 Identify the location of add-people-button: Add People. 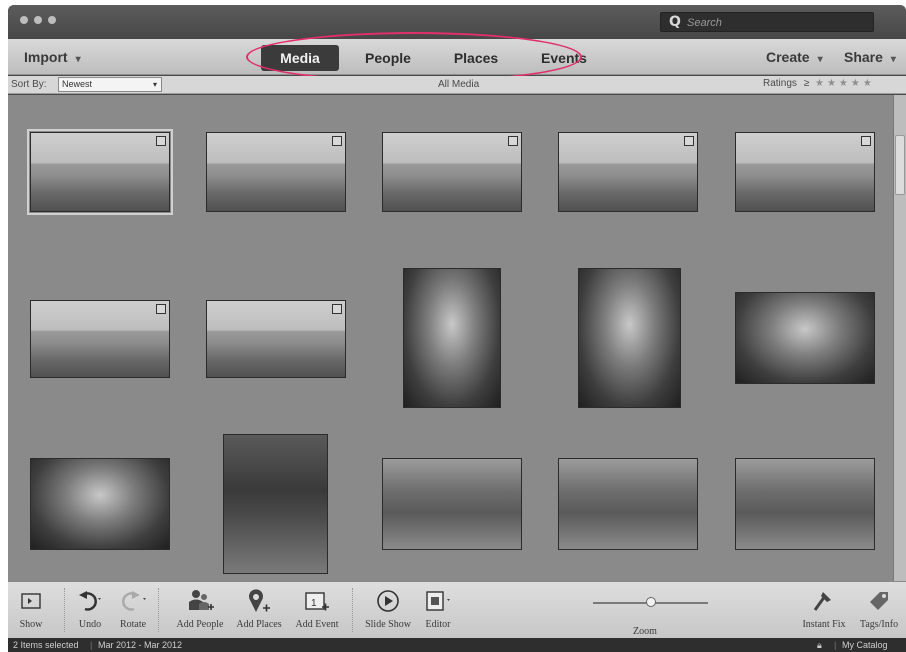
(200, 608).